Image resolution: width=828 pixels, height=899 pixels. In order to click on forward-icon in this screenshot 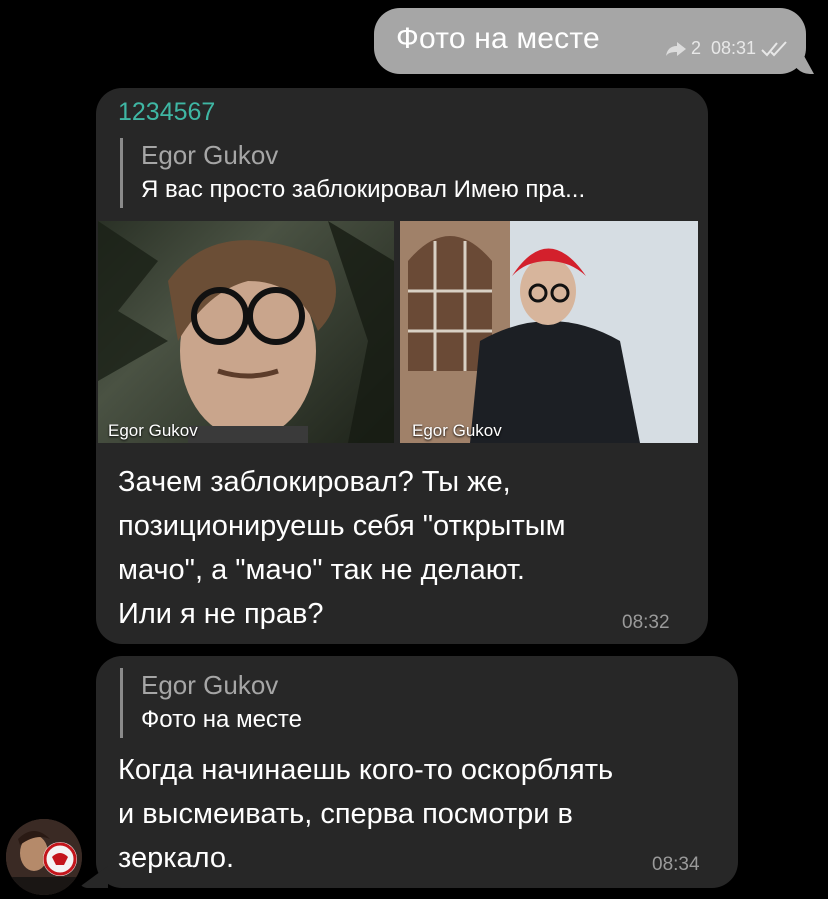, I will do `click(675, 48)`.